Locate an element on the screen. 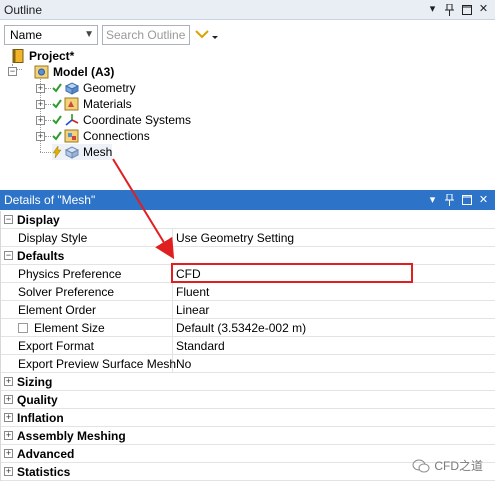 This screenshot has width=495, height=484. group-label: Sizing is located at coordinates (35, 381).